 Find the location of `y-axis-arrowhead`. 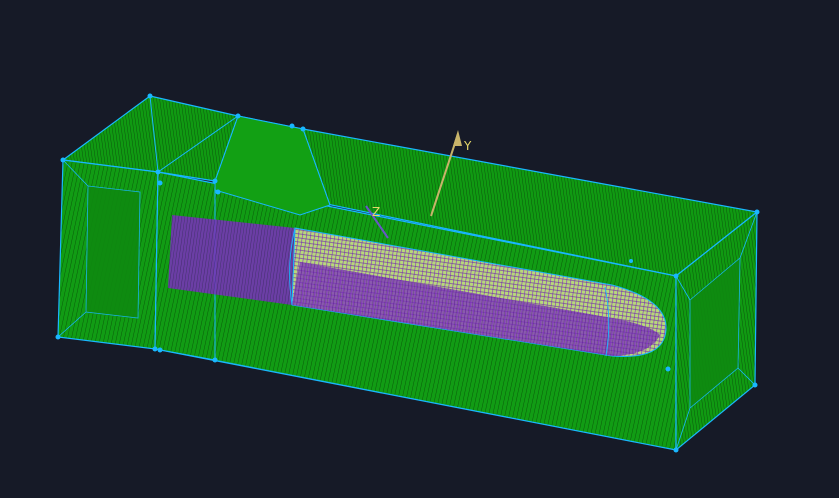

y-axis-arrowhead is located at coordinates (457, 138).